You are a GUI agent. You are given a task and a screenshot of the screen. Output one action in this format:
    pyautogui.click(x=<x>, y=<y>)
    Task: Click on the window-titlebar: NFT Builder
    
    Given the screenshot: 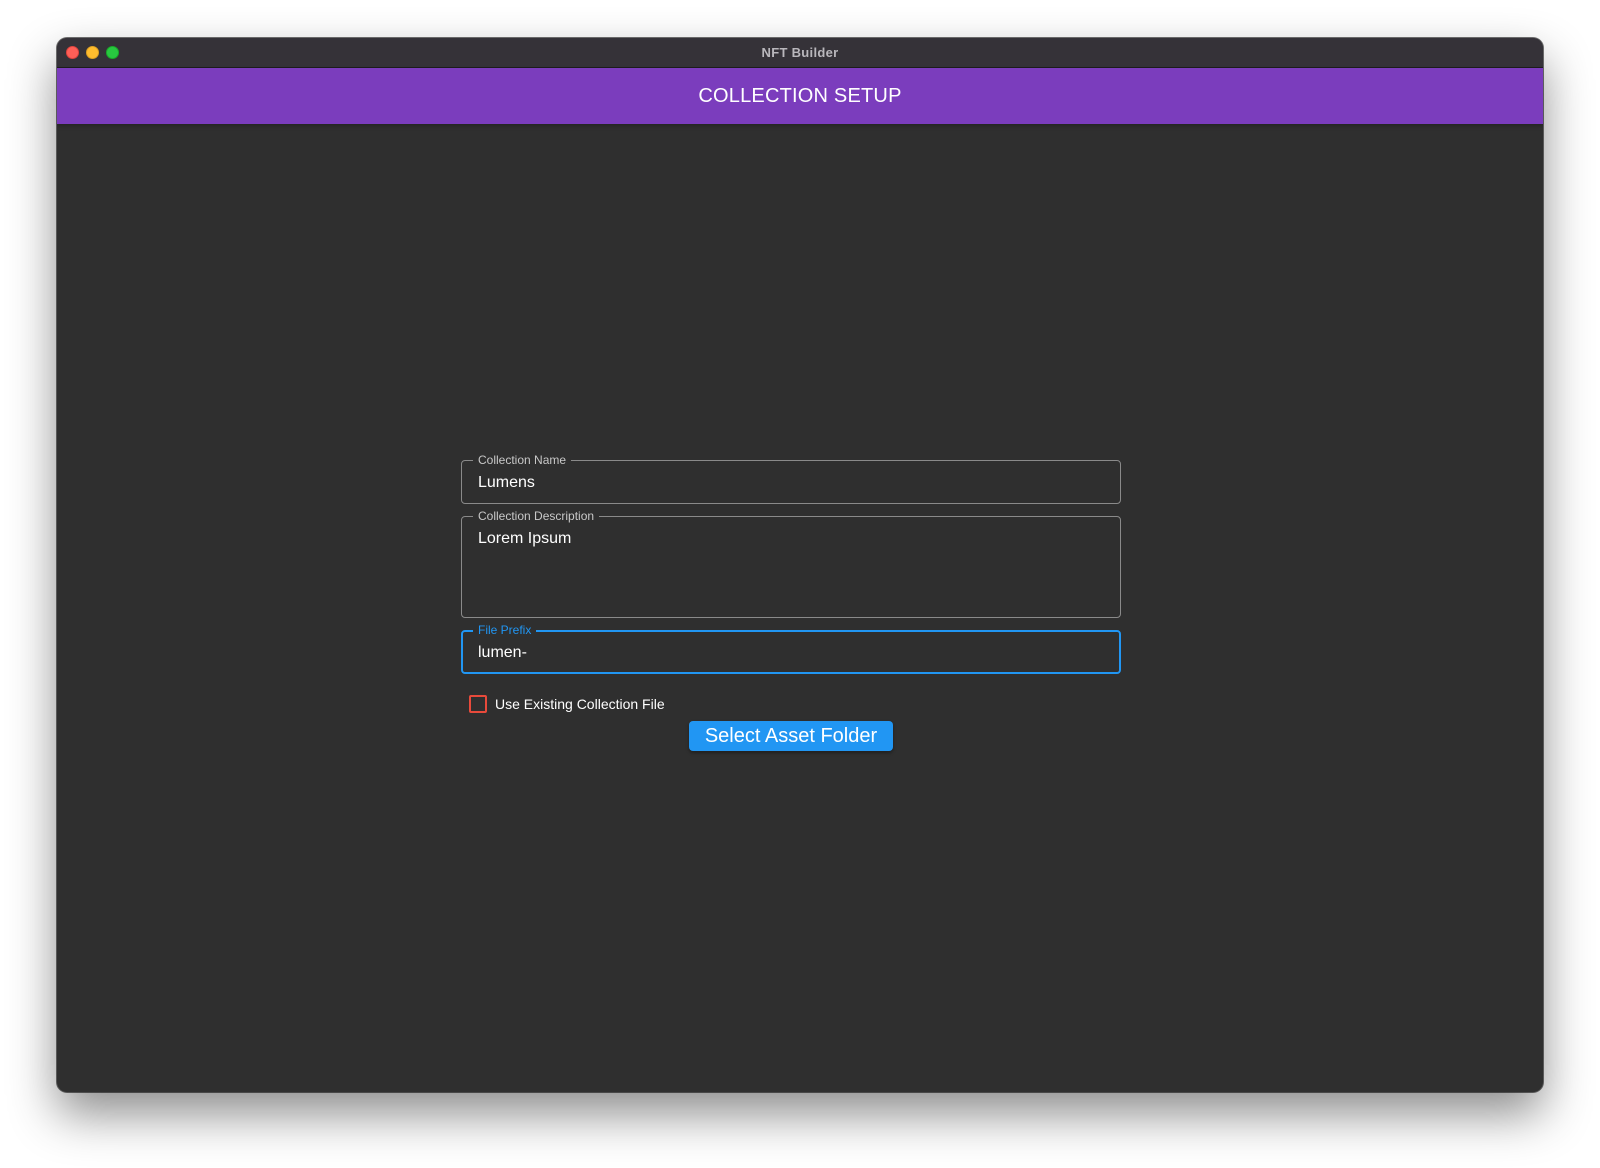 What is the action you would take?
    pyautogui.click(x=800, y=53)
    